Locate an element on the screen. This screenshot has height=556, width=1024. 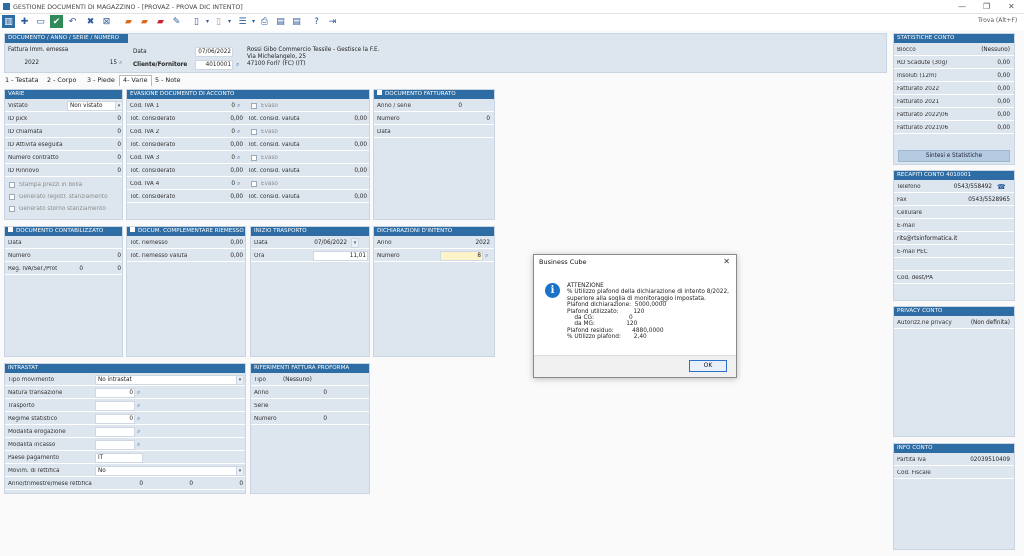
help-icon: ? is located at coordinates (316, 21).